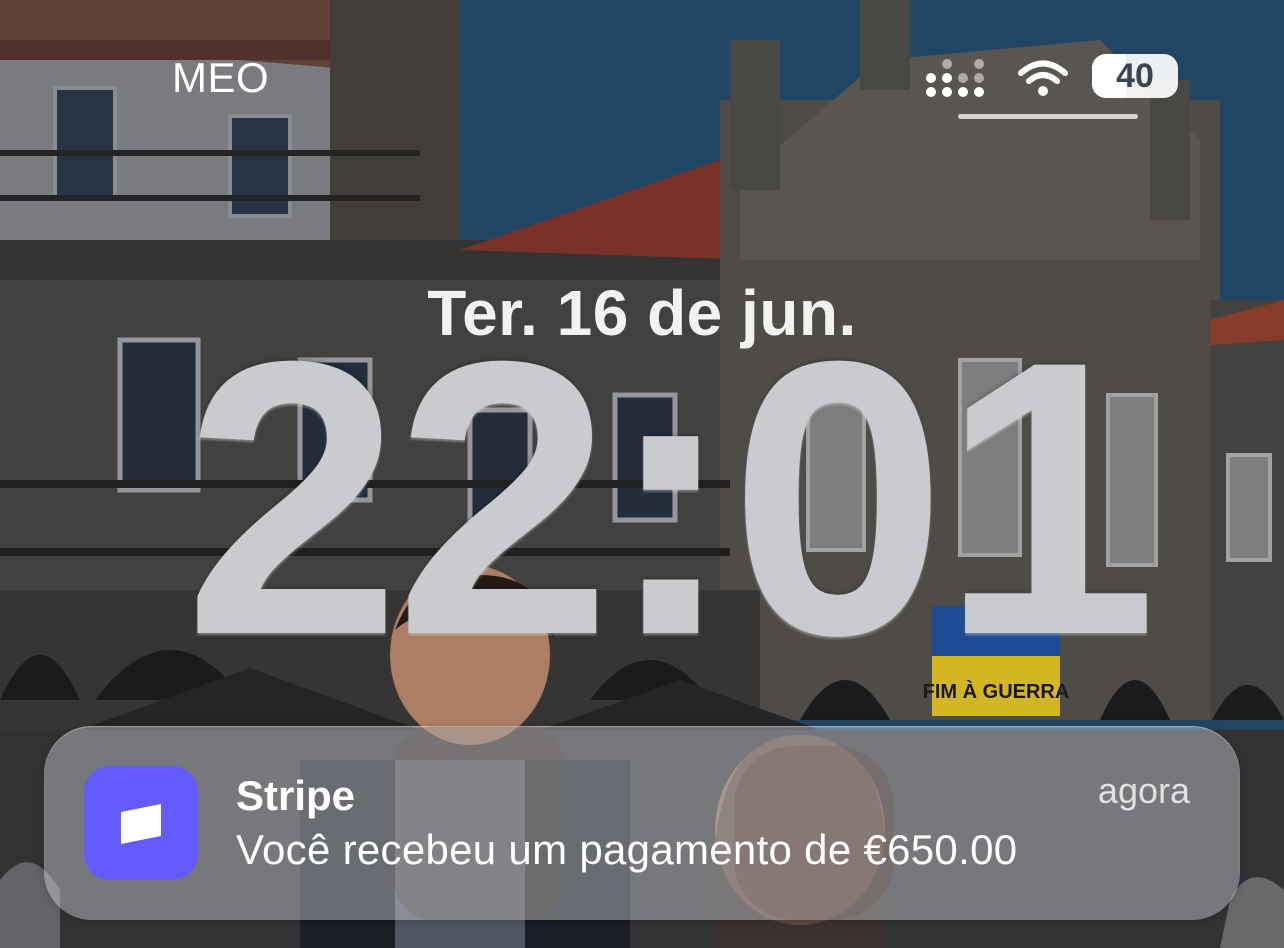  Describe the element at coordinates (1143, 790) in the screenshot. I see `notification-time: agora` at that location.